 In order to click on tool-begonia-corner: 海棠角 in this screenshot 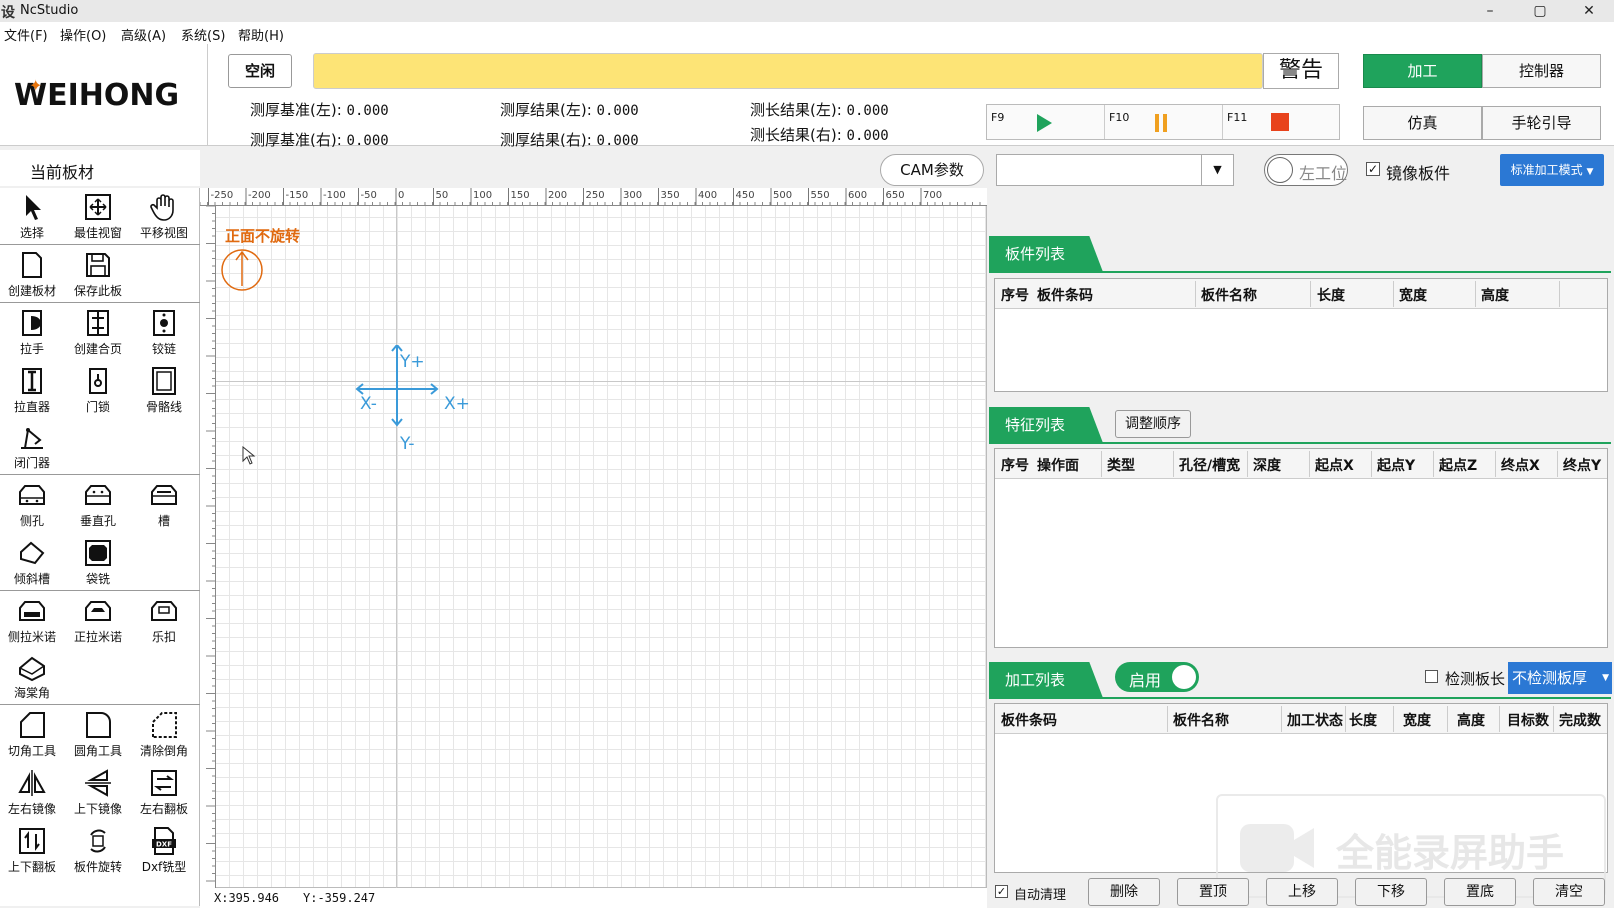, I will do `click(32, 677)`.